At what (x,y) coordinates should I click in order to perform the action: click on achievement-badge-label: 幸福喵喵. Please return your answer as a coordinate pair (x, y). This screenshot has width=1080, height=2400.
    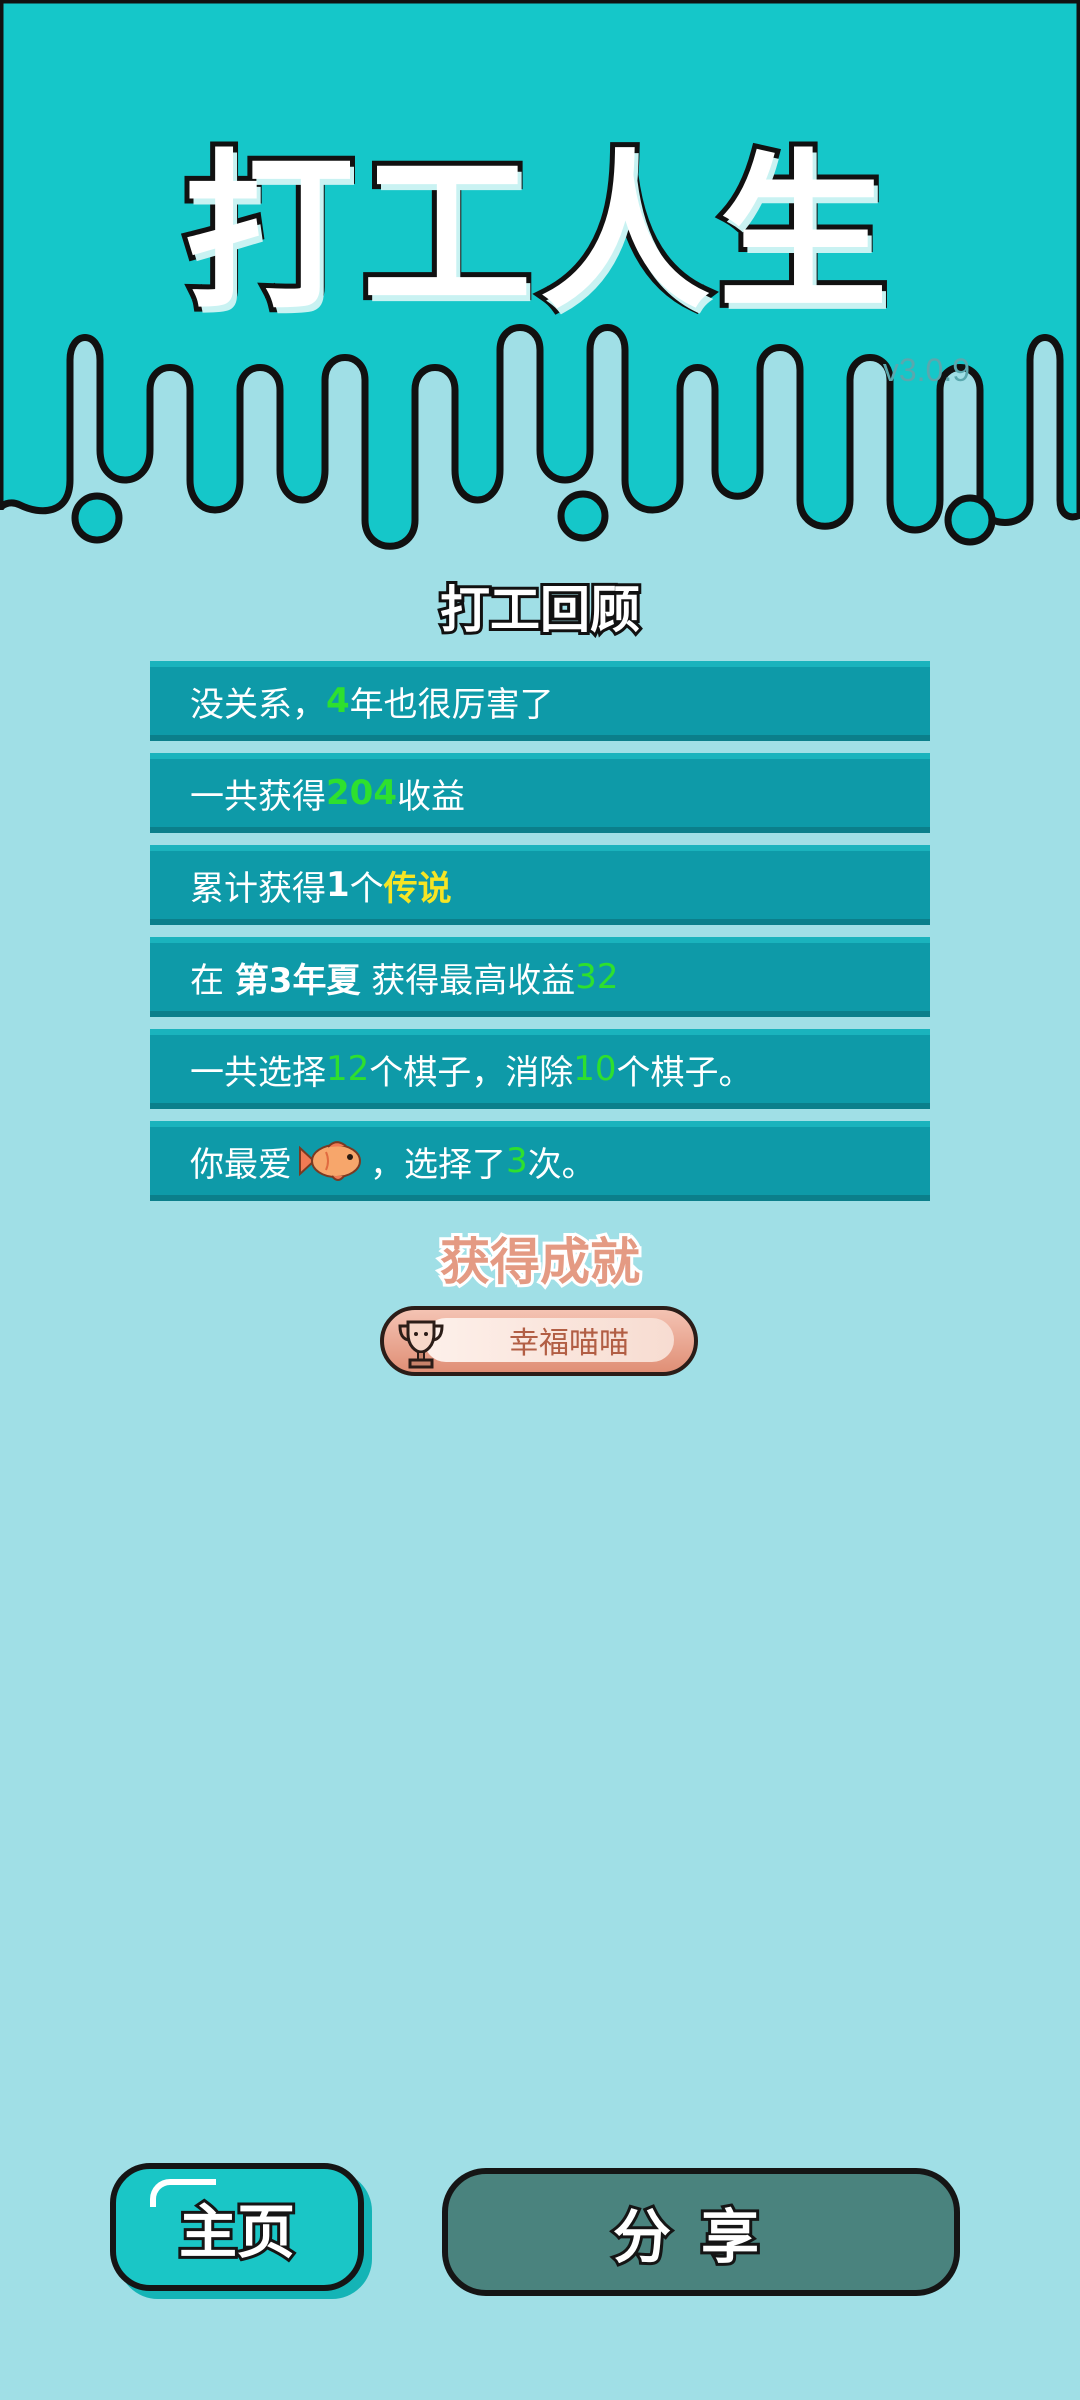
    Looking at the image, I should click on (549, 1340).